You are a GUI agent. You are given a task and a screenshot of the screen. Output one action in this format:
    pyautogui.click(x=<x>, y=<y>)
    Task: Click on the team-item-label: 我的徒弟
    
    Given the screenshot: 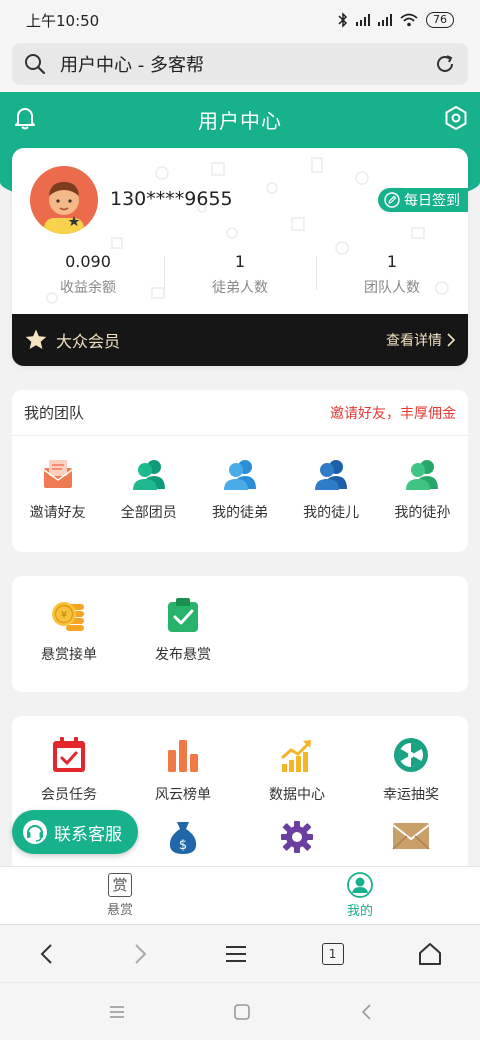 What is the action you would take?
    pyautogui.click(x=239, y=513)
    